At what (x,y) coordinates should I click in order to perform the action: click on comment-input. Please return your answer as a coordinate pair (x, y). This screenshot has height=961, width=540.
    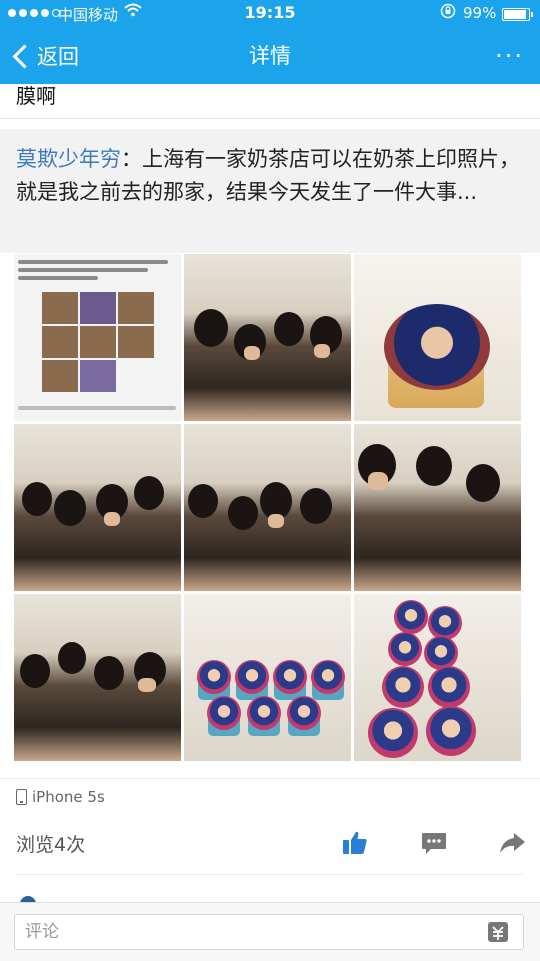
    Looking at the image, I should click on (245, 932).